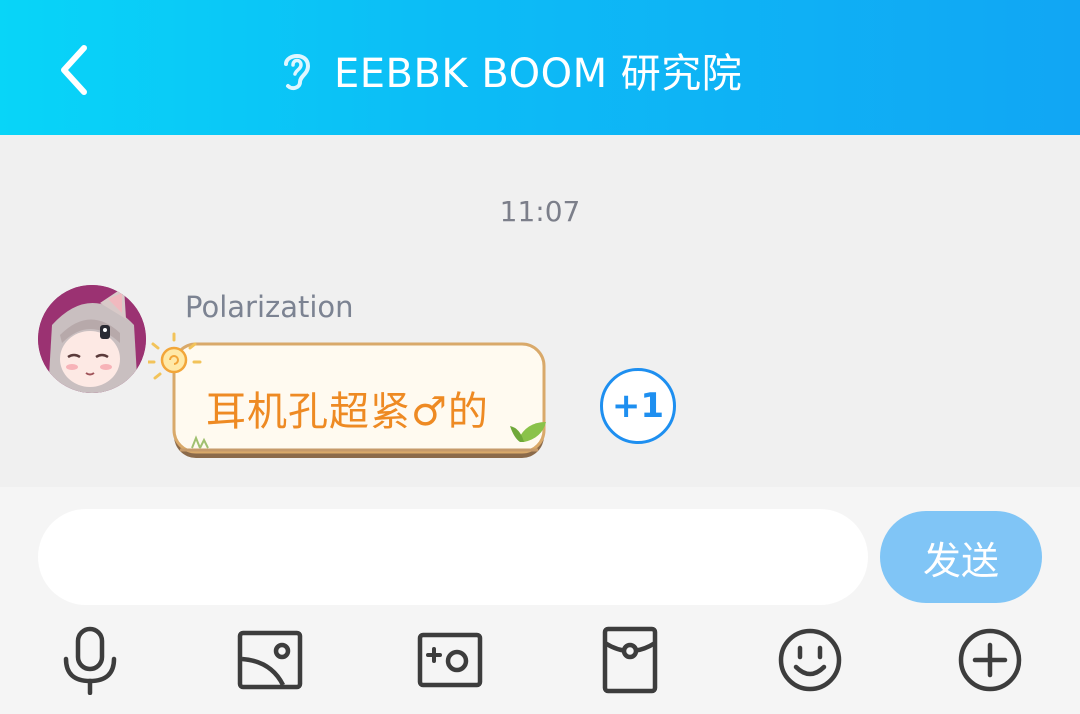 The width and height of the screenshot is (1080, 714). I want to click on image-icon, so click(270, 660).